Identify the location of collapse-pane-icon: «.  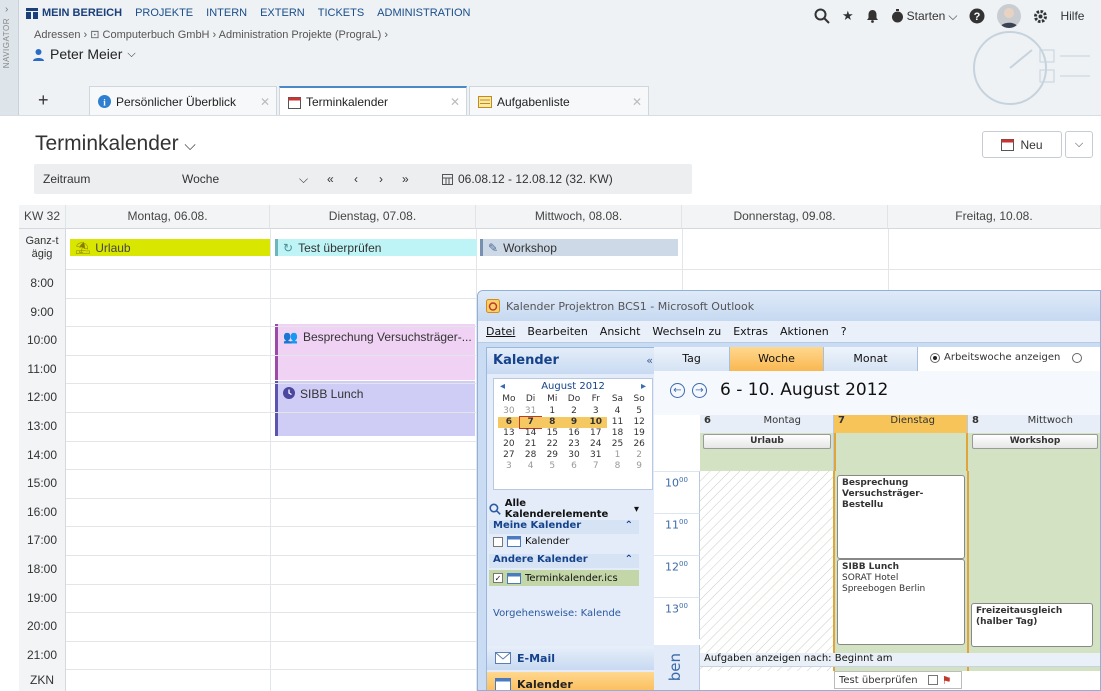
(649, 360).